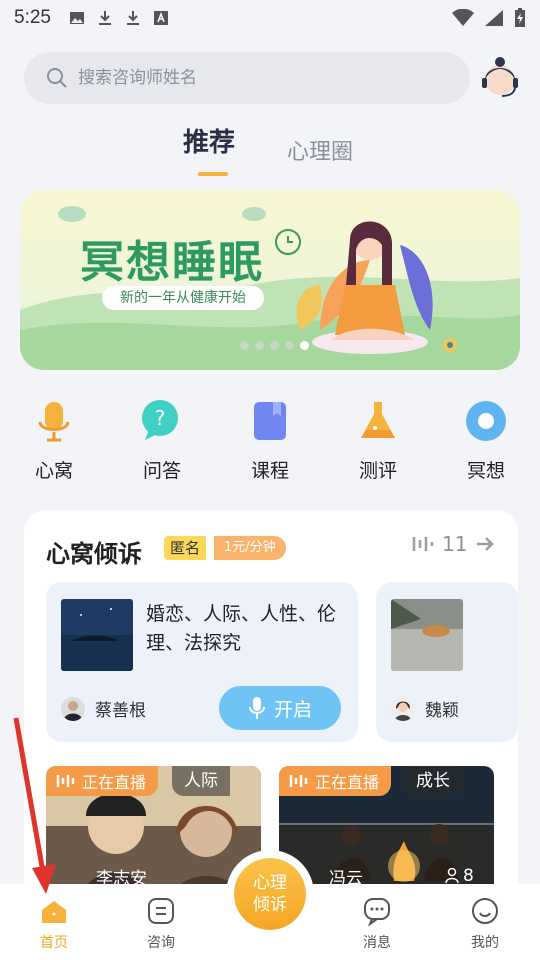  What do you see at coordinates (54, 943) in the screenshot?
I see `nav-label: 首页` at bounding box center [54, 943].